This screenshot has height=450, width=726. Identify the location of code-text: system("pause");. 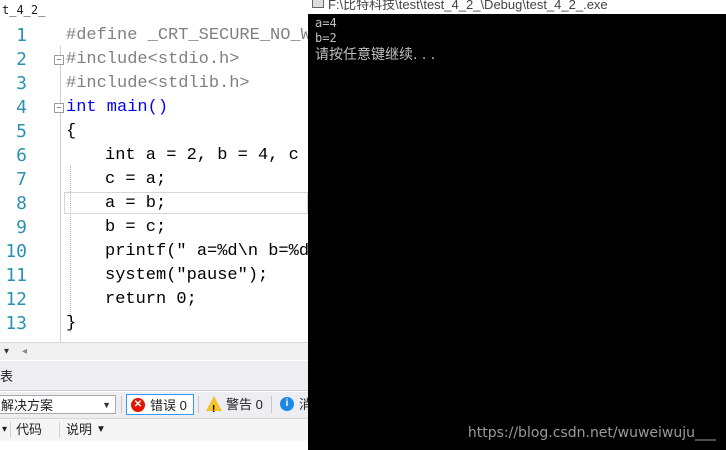
(187, 275).